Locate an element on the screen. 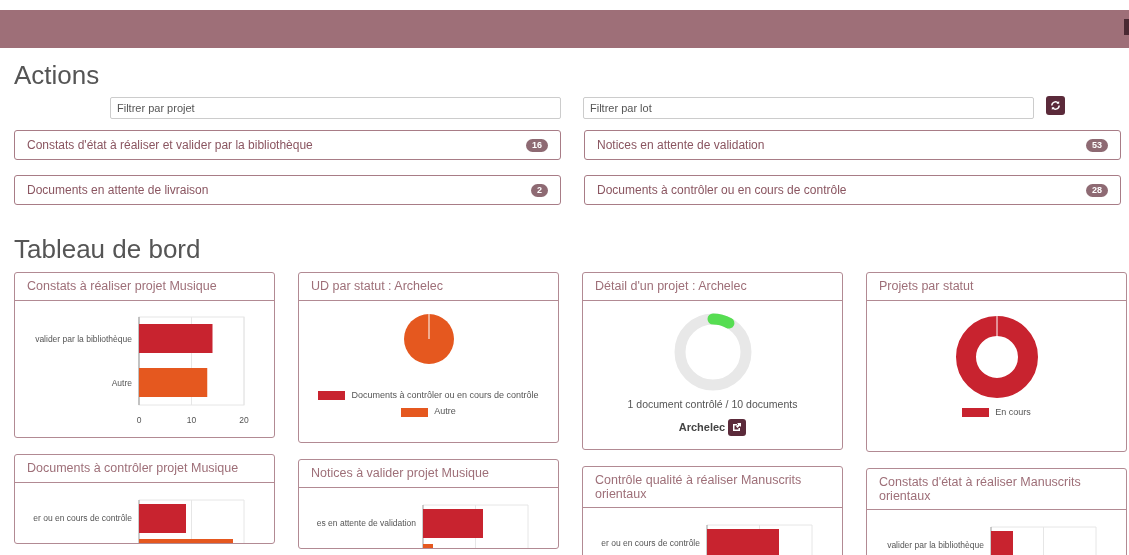 This screenshot has height=555, width=1129. open-project-button is located at coordinates (737, 427).